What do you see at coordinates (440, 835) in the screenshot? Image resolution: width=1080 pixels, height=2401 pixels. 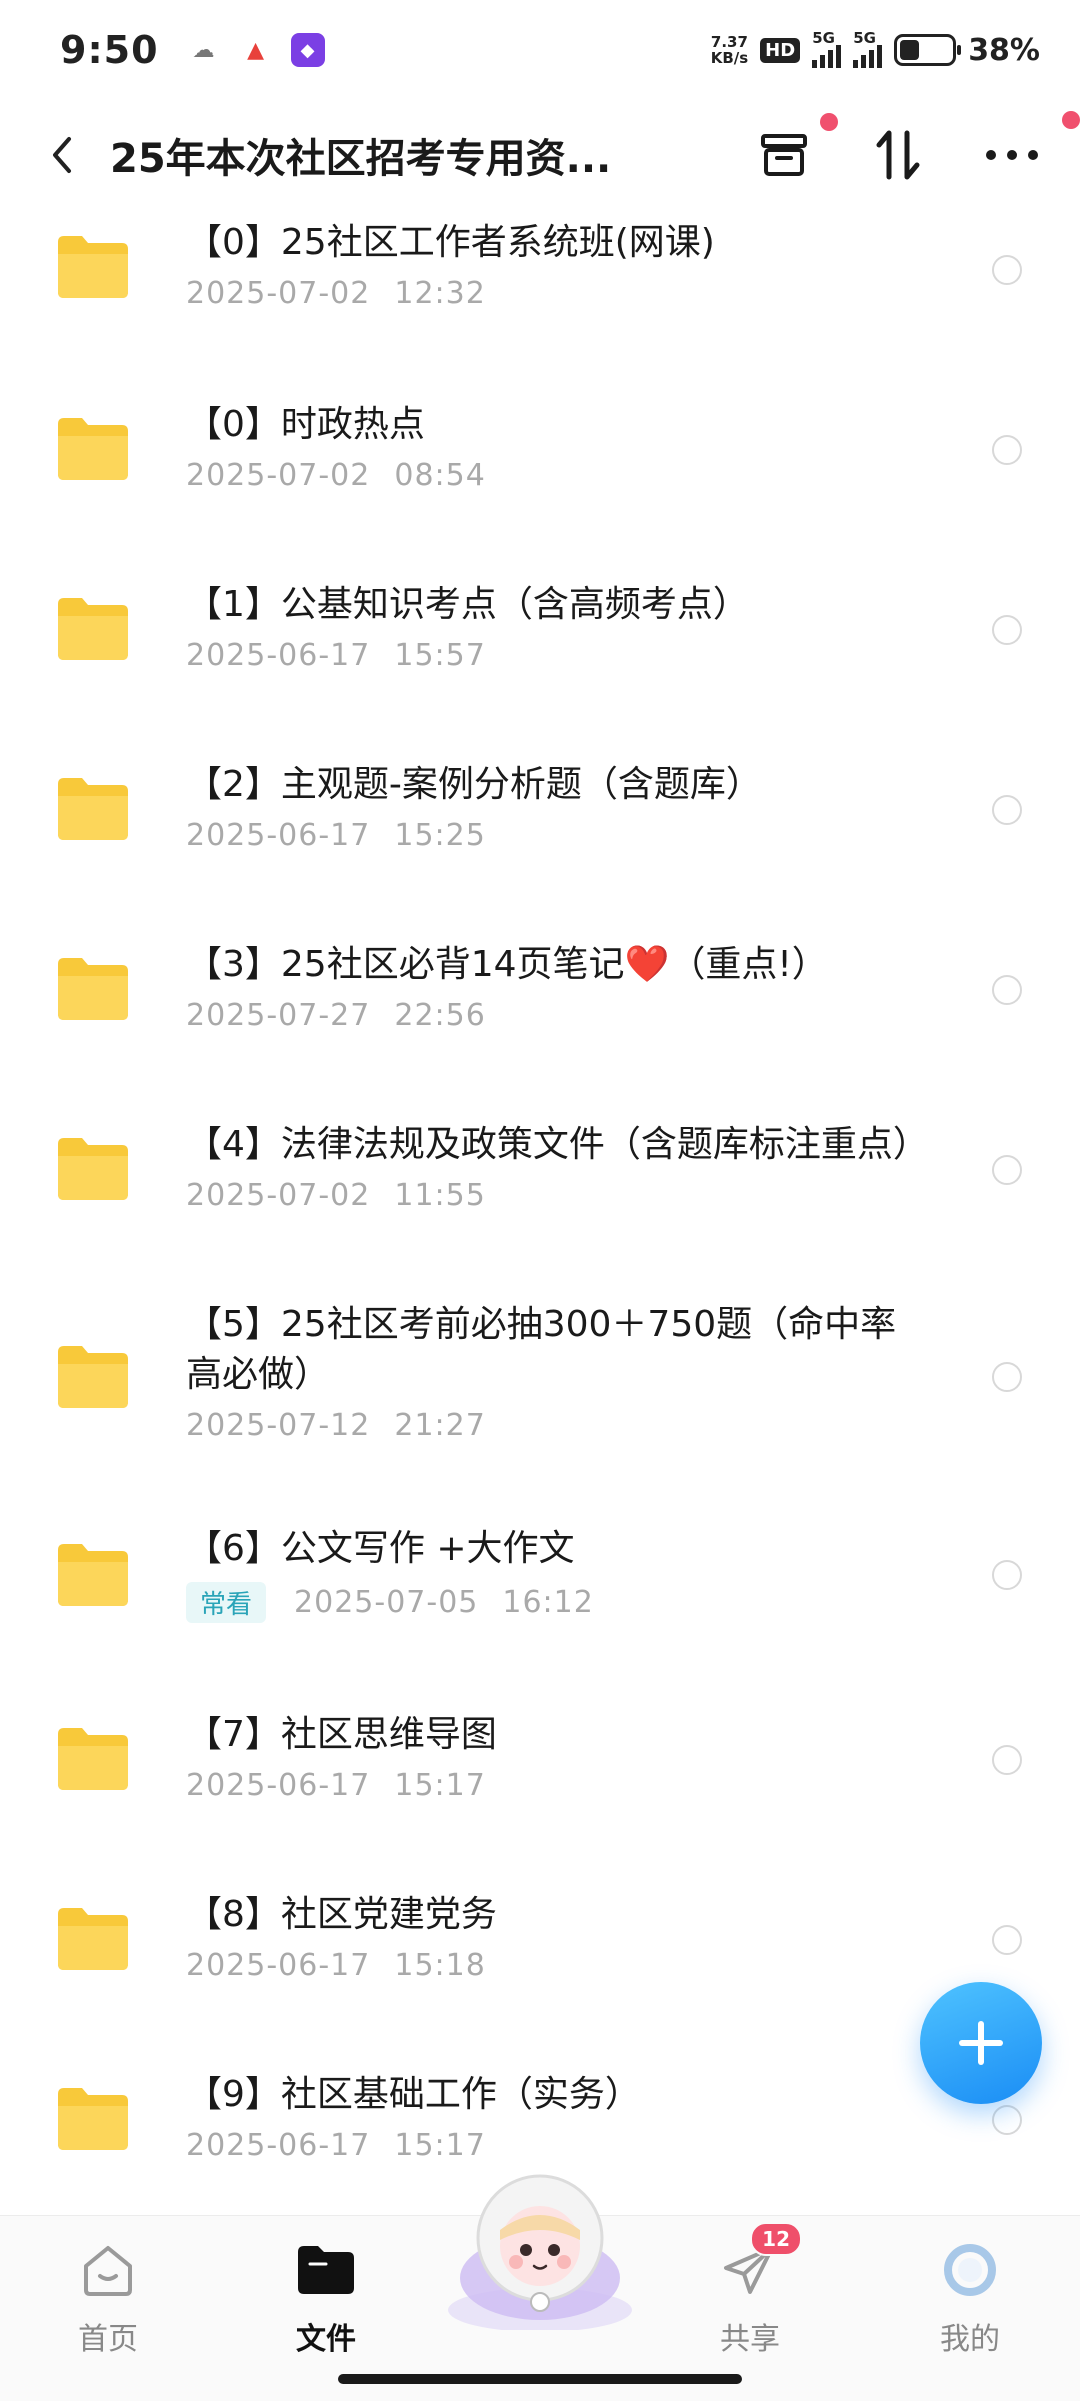 I see `folder-time: 15:25` at bounding box center [440, 835].